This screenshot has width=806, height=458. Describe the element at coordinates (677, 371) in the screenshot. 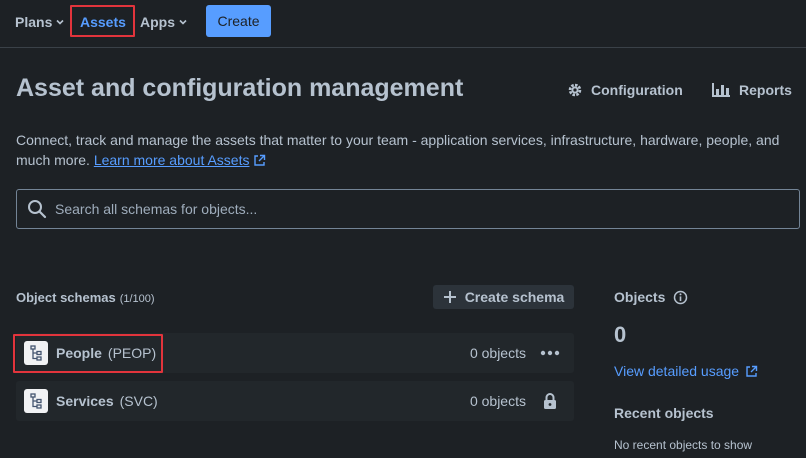

I see `view-usage-label: View detailed usage` at that location.